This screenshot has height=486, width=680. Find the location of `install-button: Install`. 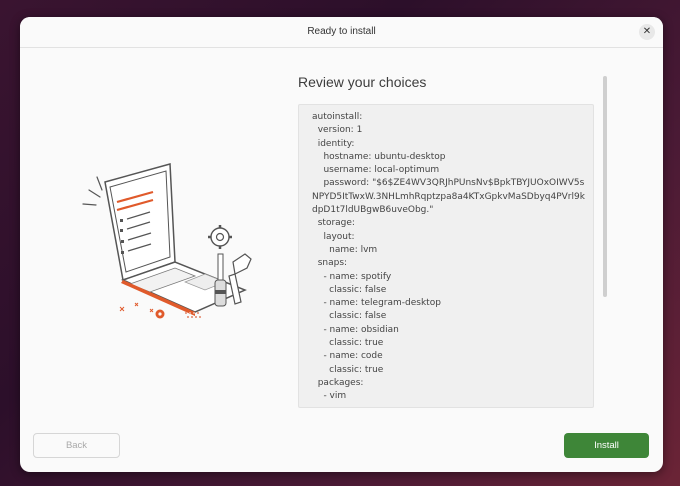

install-button: Install is located at coordinates (606, 445).